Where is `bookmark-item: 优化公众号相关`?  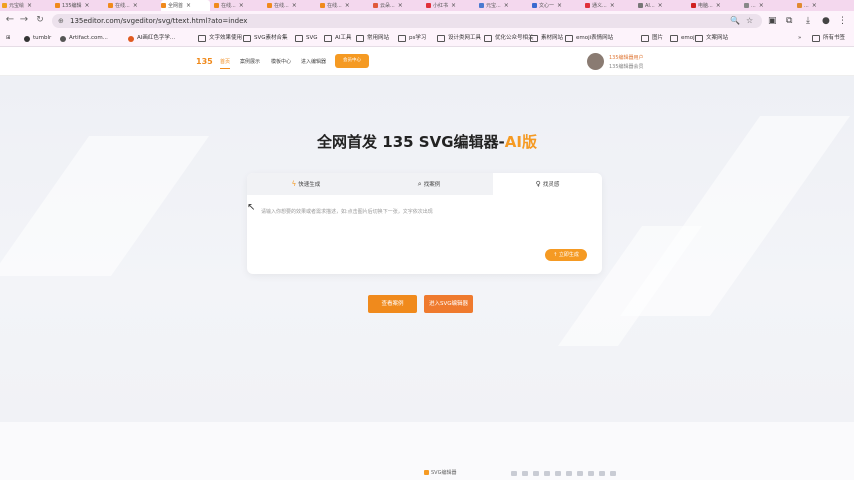 bookmark-item: 优化公众号相关 is located at coordinates (509, 38).